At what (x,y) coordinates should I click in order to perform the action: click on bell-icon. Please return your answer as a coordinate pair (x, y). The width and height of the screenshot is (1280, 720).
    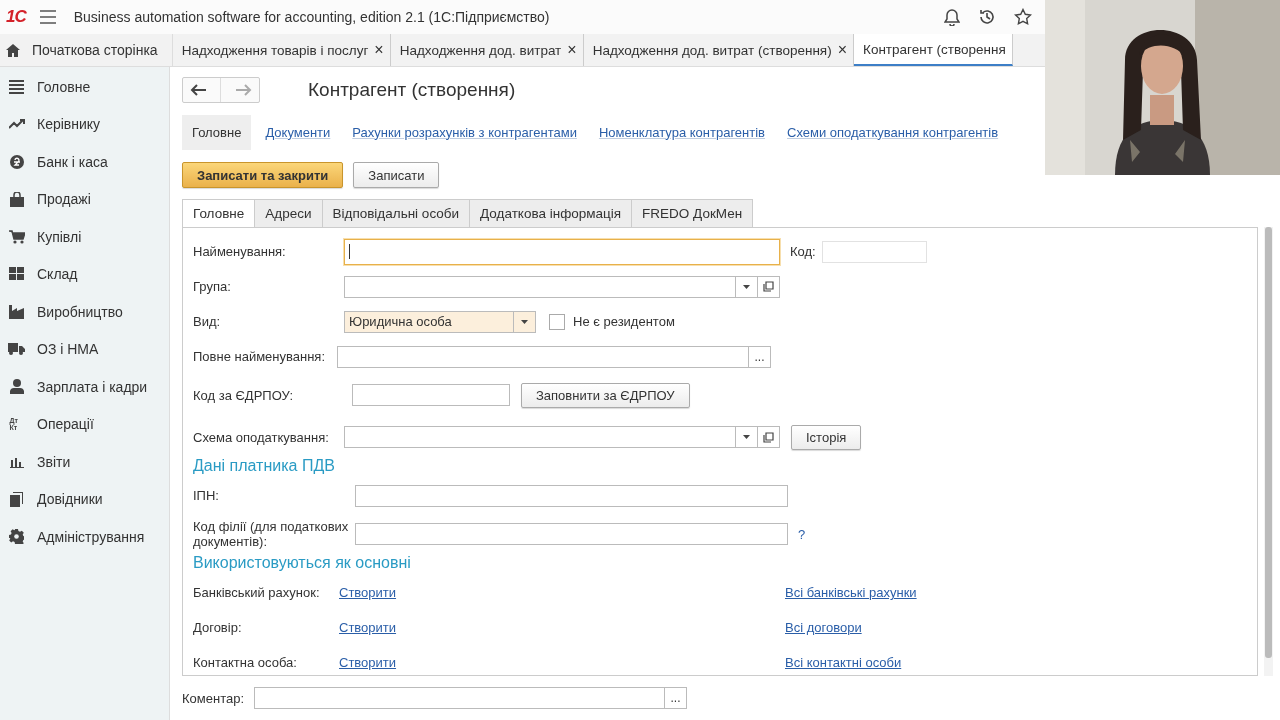
    Looking at the image, I should click on (952, 17).